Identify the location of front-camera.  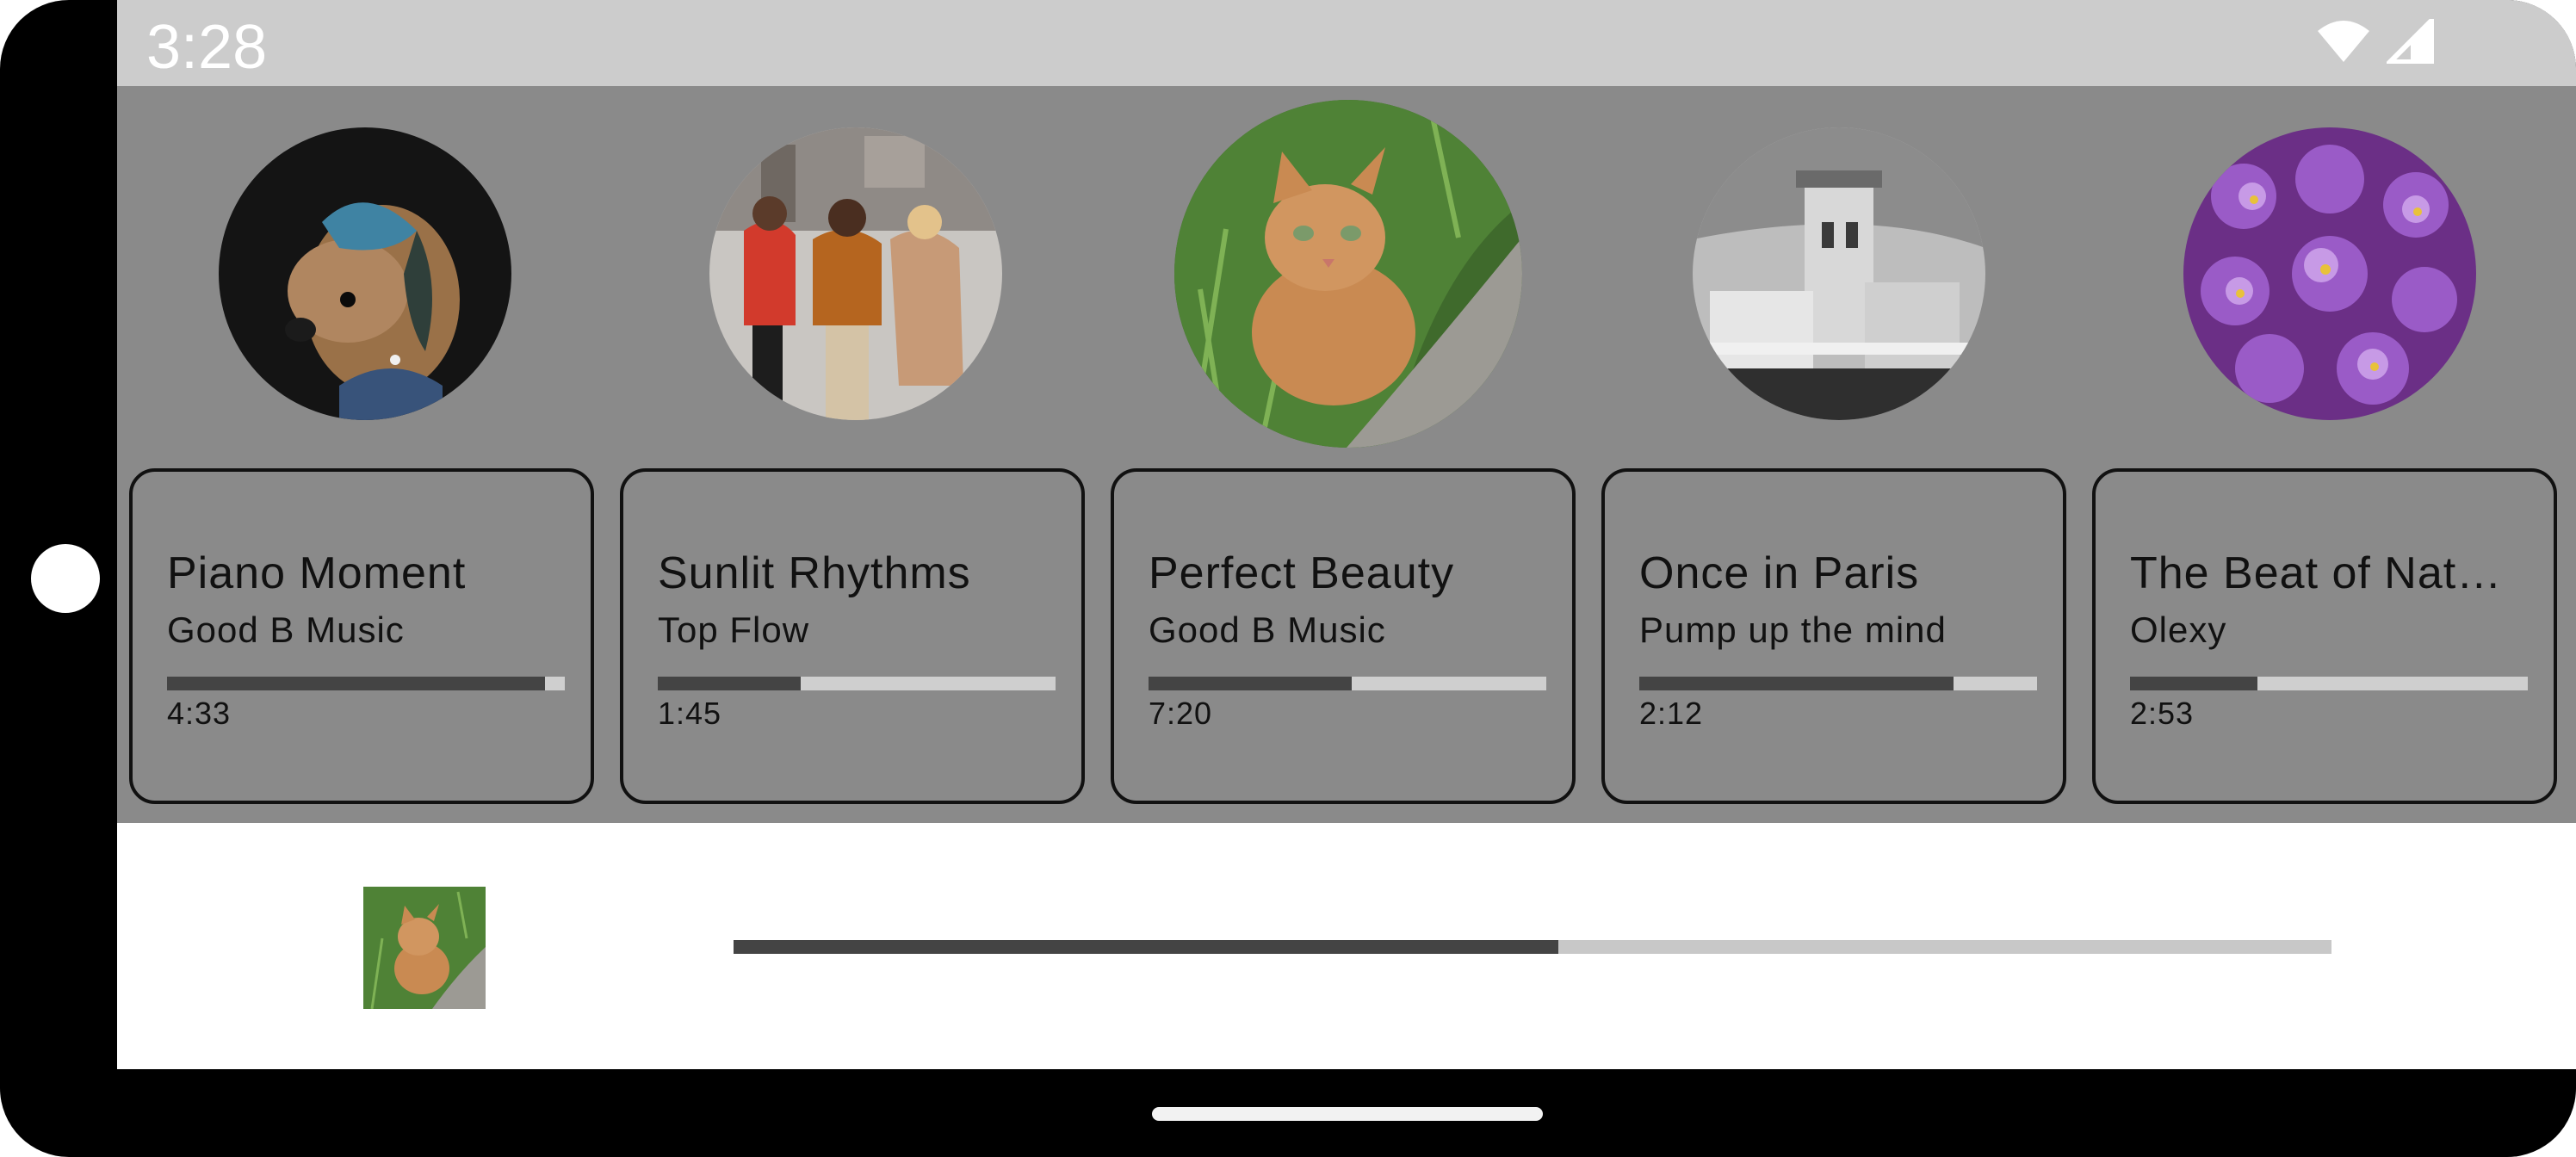
(65, 579).